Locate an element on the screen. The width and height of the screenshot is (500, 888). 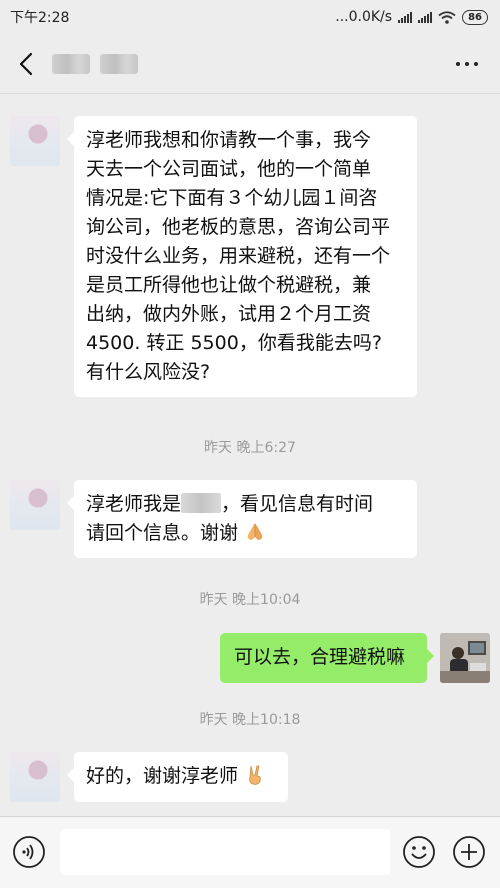
message-bubble-received: 淳老师我是 ，看见信息有时间 请回个信息。谢谢 is located at coordinates (242, 519).